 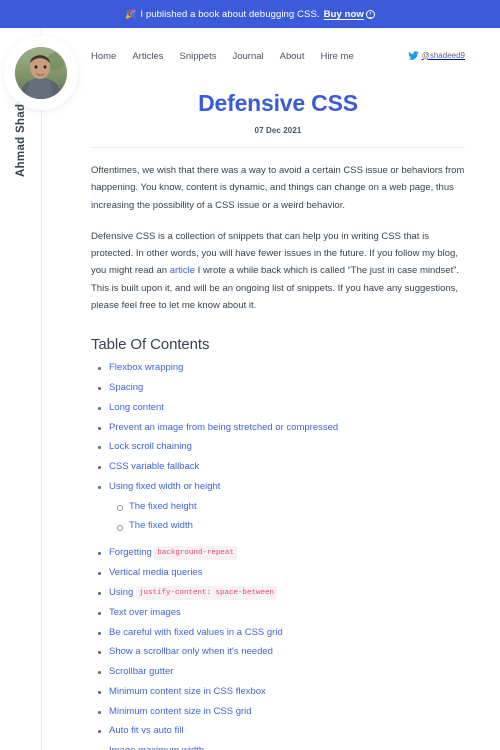 I want to click on nav-link-journal: Journal, so click(x=247, y=56).